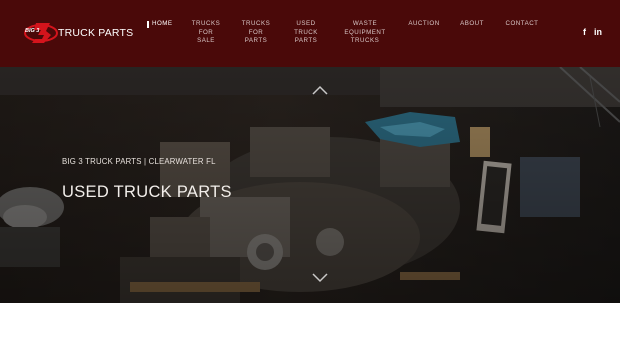 This screenshot has height=343, width=620. I want to click on nav-trucks-for-sale: TRUCKS FOR SALE, so click(206, 33).